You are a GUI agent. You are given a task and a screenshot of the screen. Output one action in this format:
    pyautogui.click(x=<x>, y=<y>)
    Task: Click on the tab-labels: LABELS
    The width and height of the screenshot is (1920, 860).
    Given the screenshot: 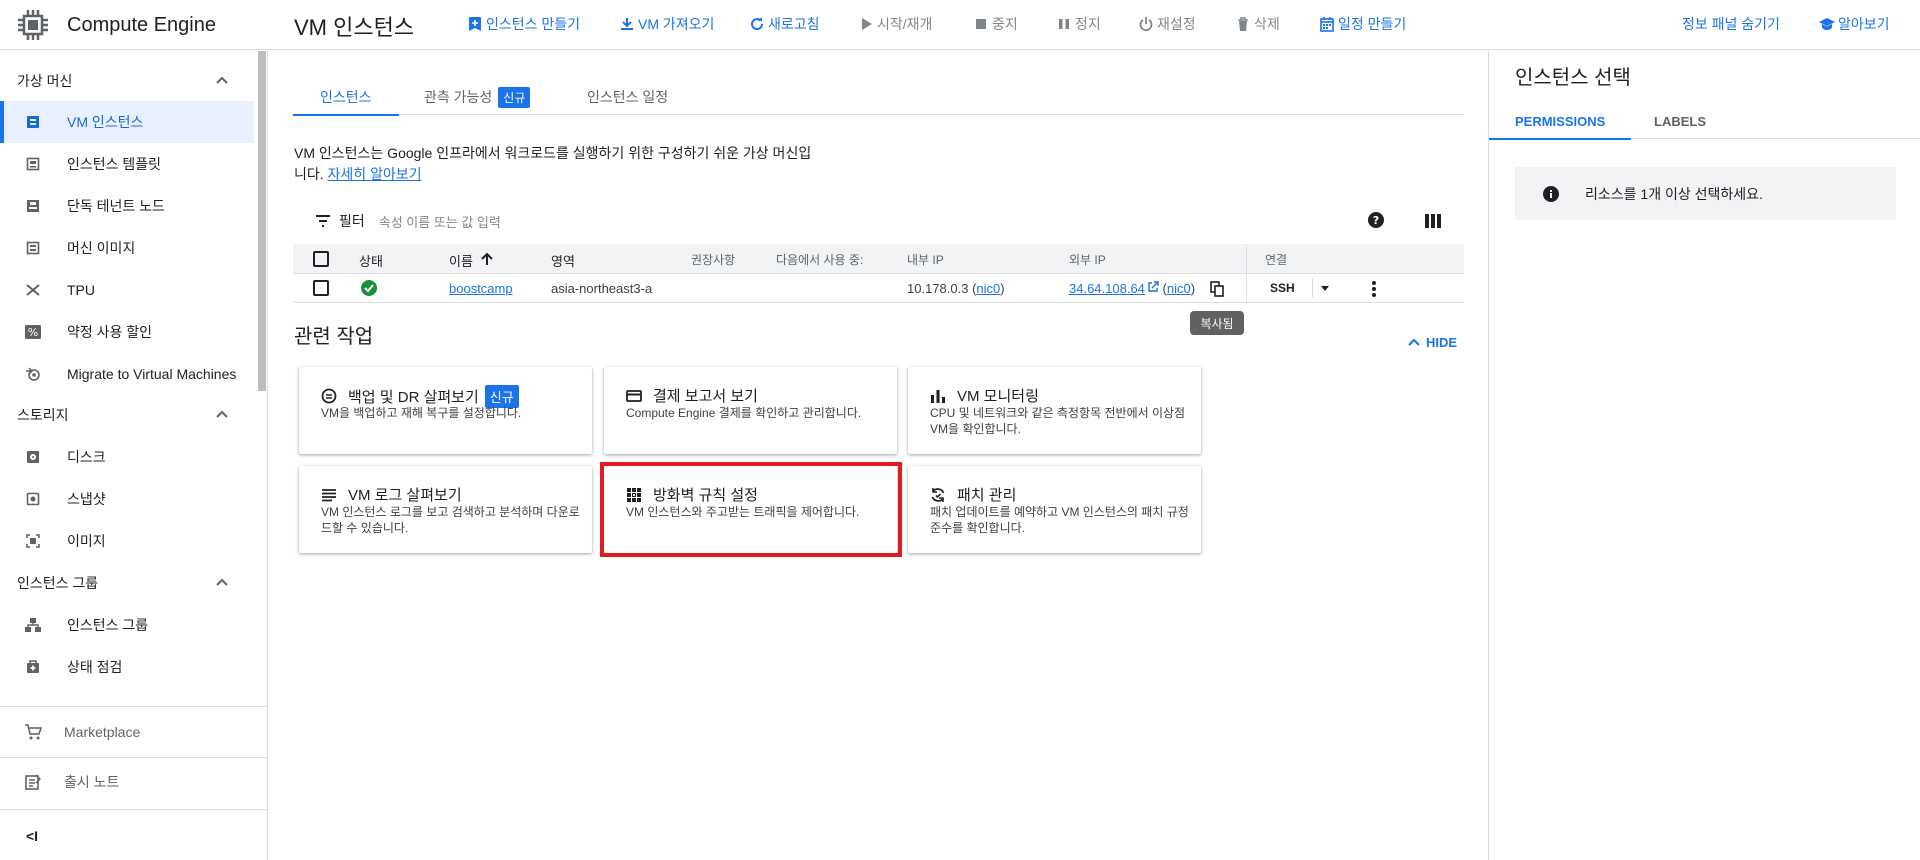 What is the action you would take?
    pyautogui.click(x=1680, y=121)
    